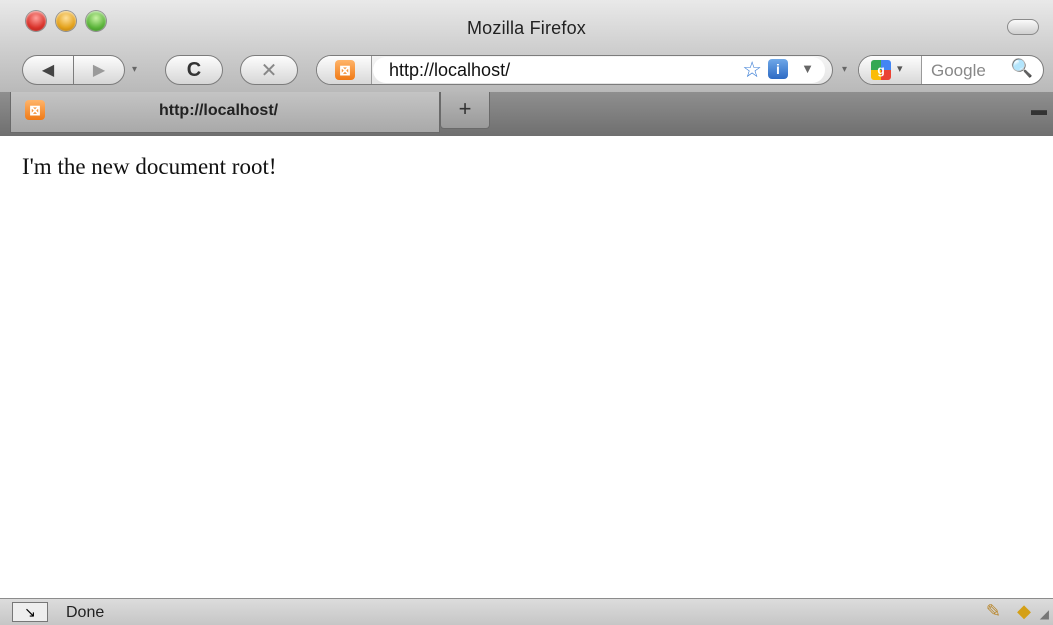  Describe the element at coordinates (973, 71) in the screenshot. I see `search-input` at that location.